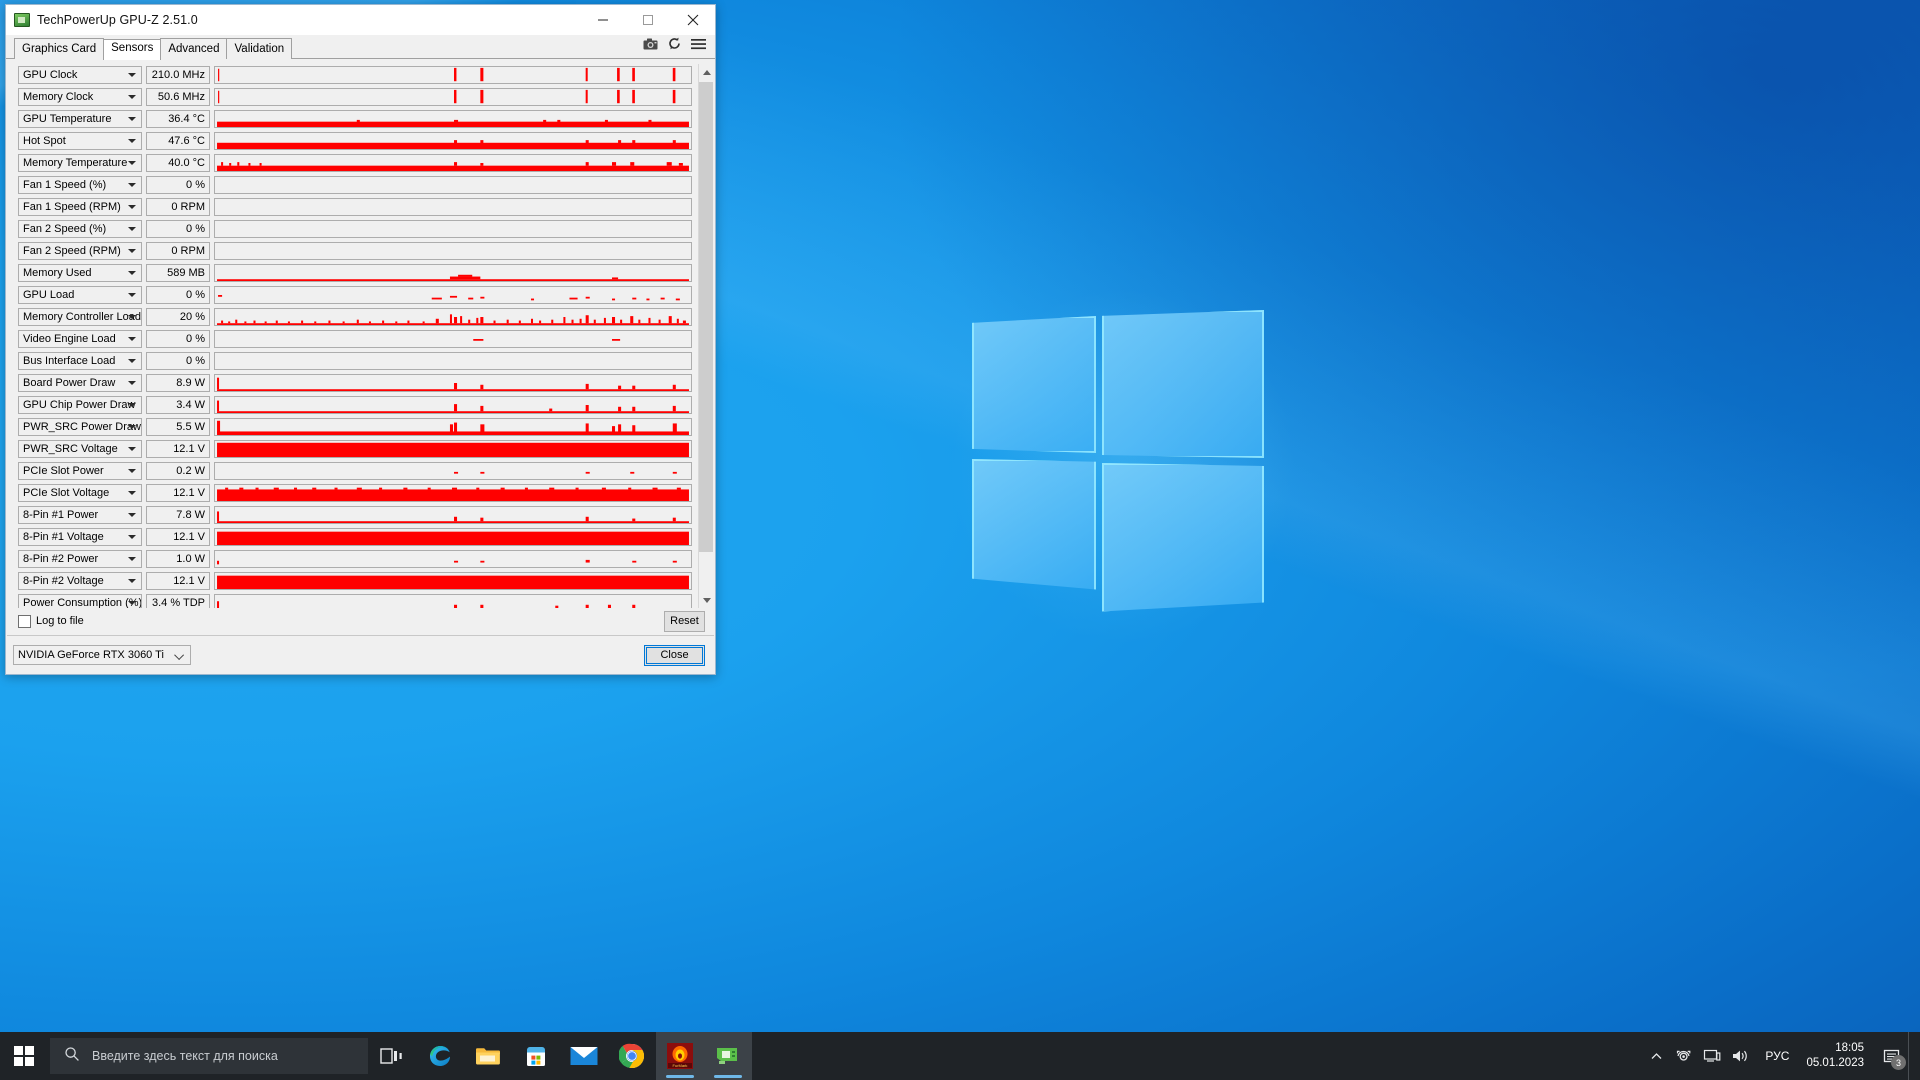  I want to click on scrollbar-track, so click(706, 336).